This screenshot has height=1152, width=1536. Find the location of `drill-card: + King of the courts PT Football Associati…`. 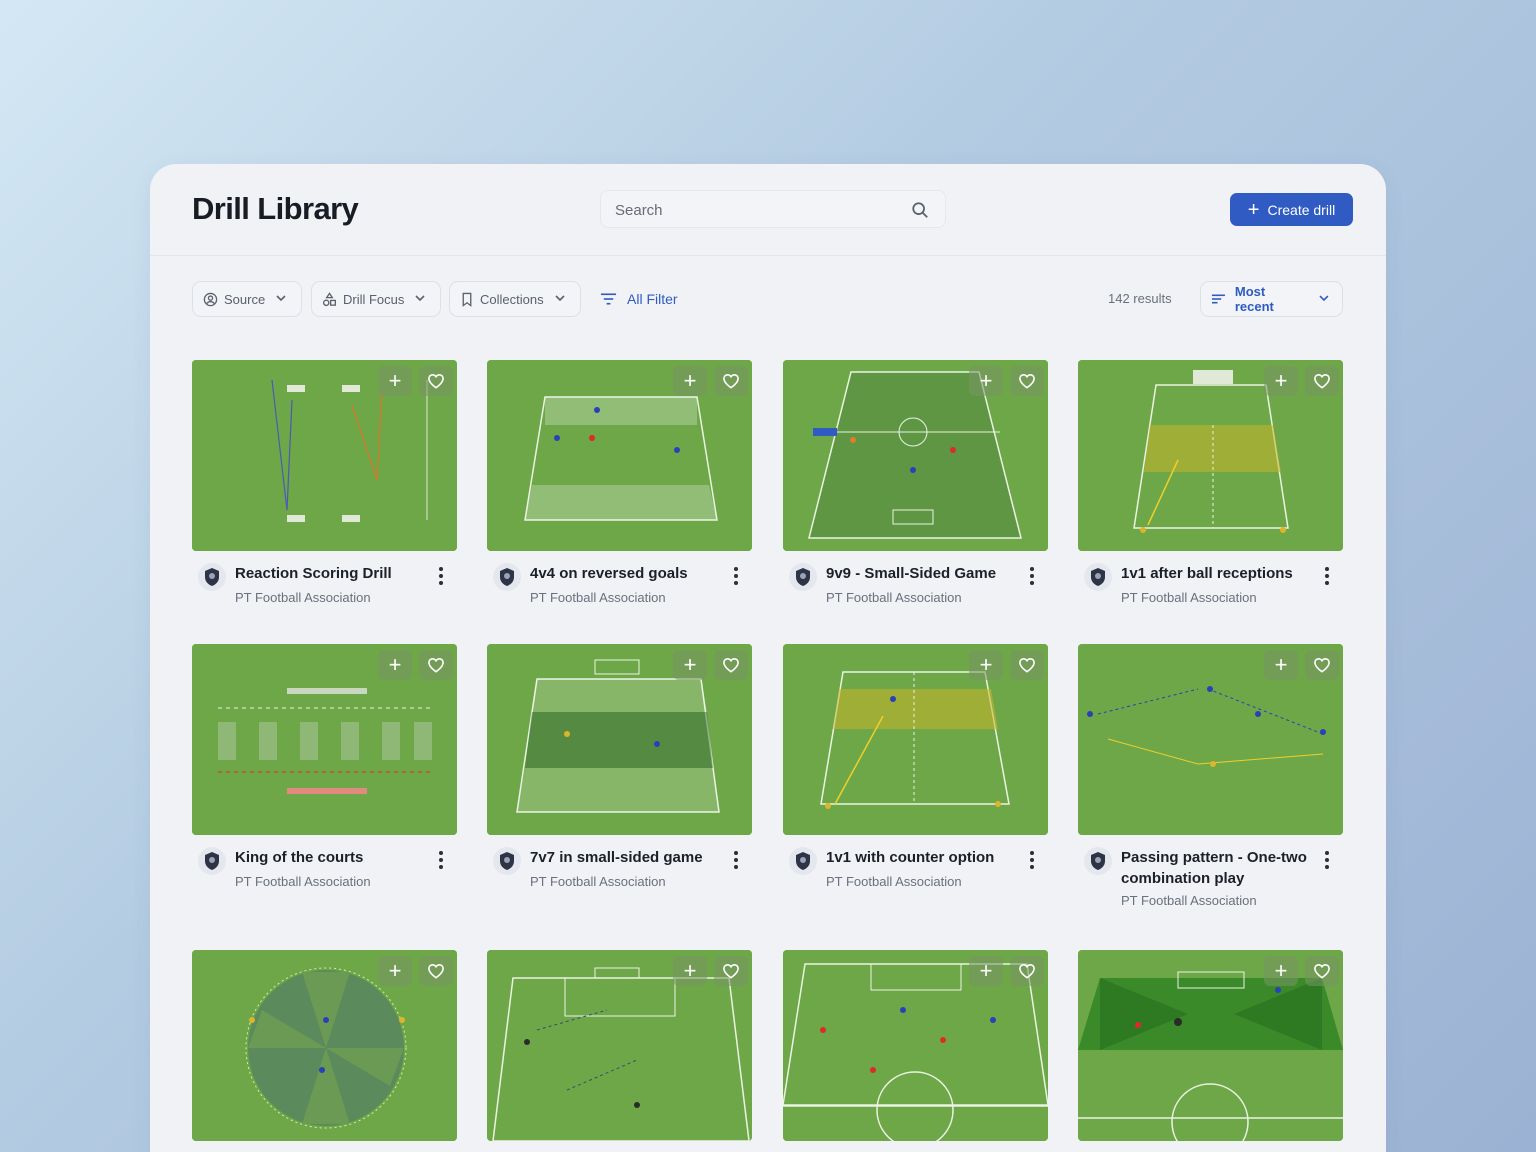

drill-card: + King of the courts PT Football Associati… is located at coordinates (324, 779).